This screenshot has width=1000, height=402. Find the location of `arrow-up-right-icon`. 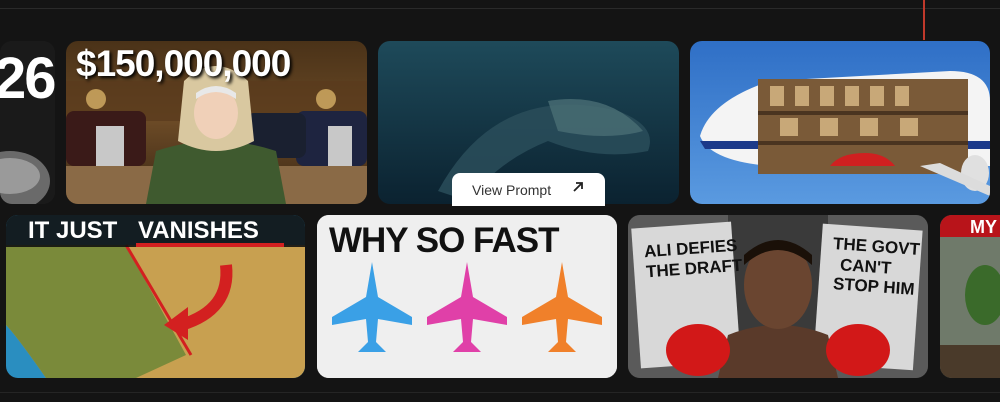

arrow-up-right-icon is located at coordinates (578, 189).